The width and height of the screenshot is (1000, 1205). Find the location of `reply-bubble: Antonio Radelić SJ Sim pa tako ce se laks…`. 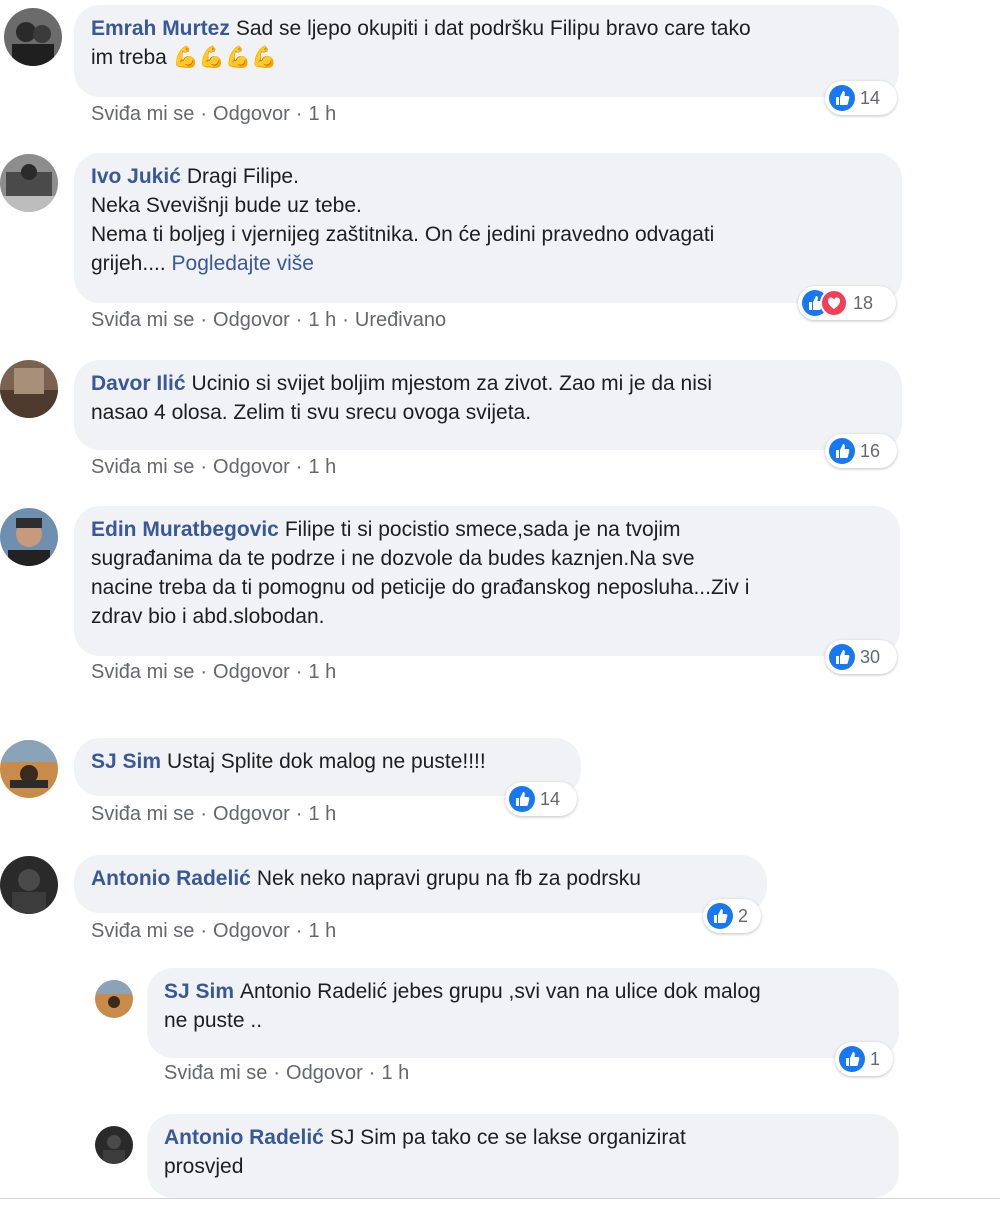

reply-bubble: Antonio Radelić SJ Sim pa tako ce se laks… is located at coordinates (523, 1156).